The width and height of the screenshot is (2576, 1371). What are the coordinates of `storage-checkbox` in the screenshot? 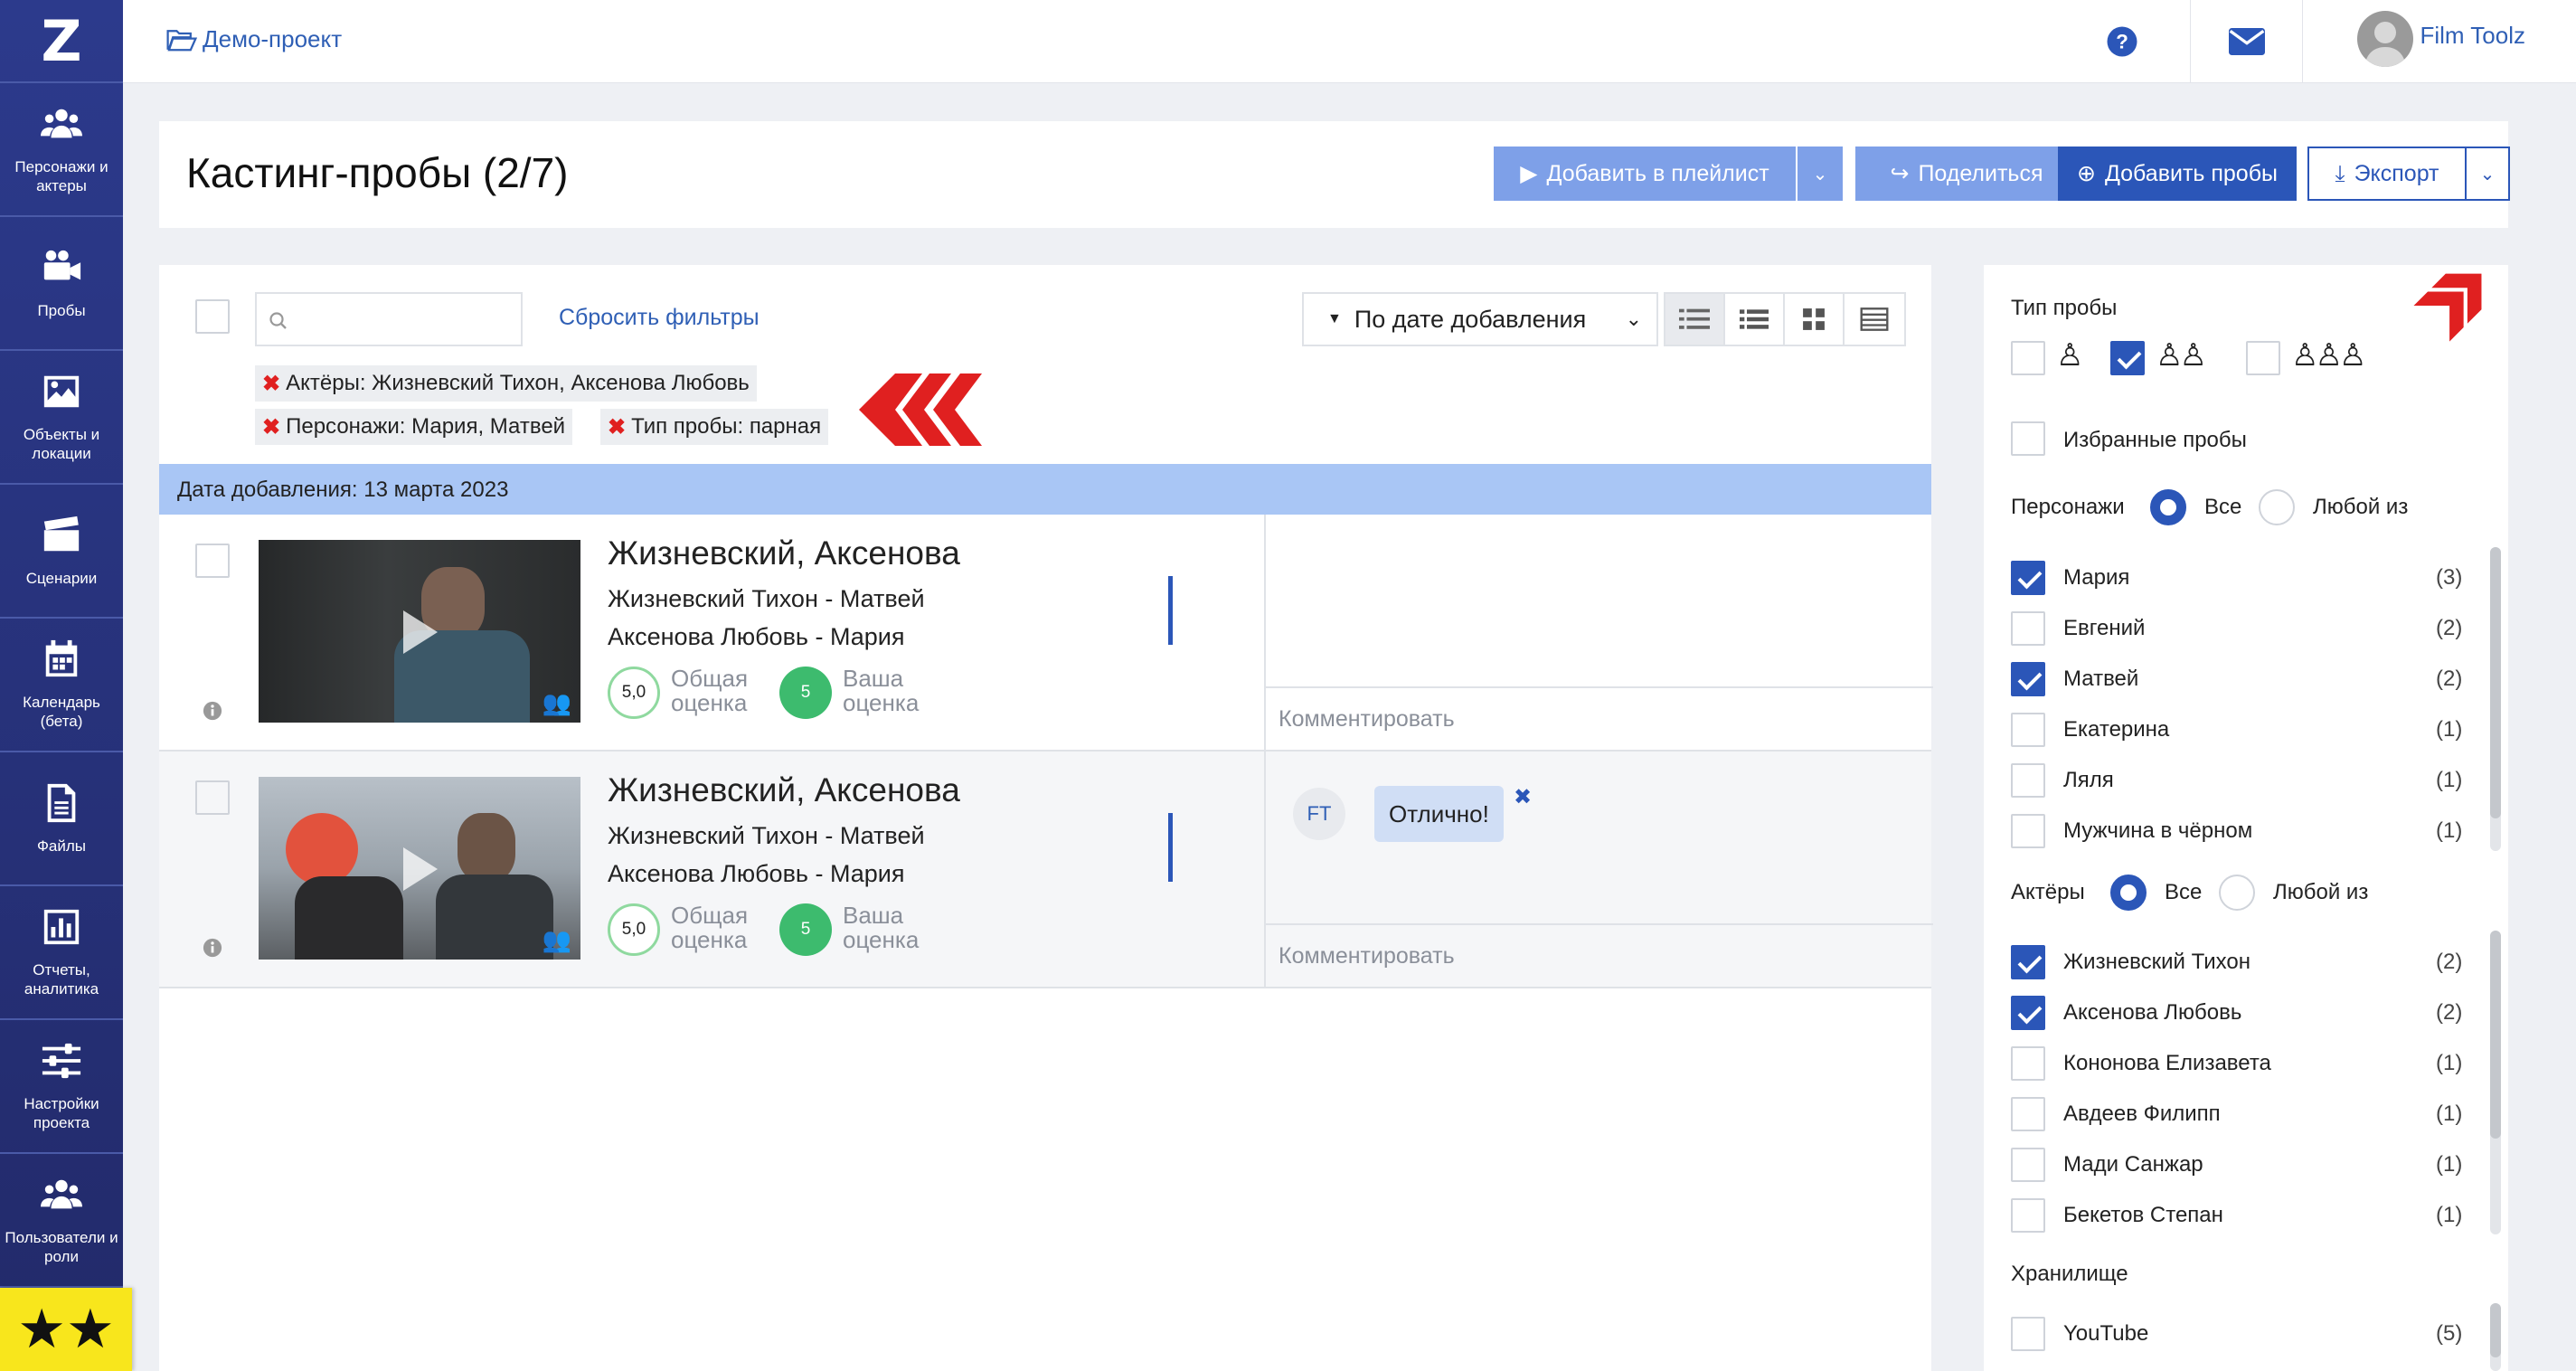 It's located at (2028, 1334).